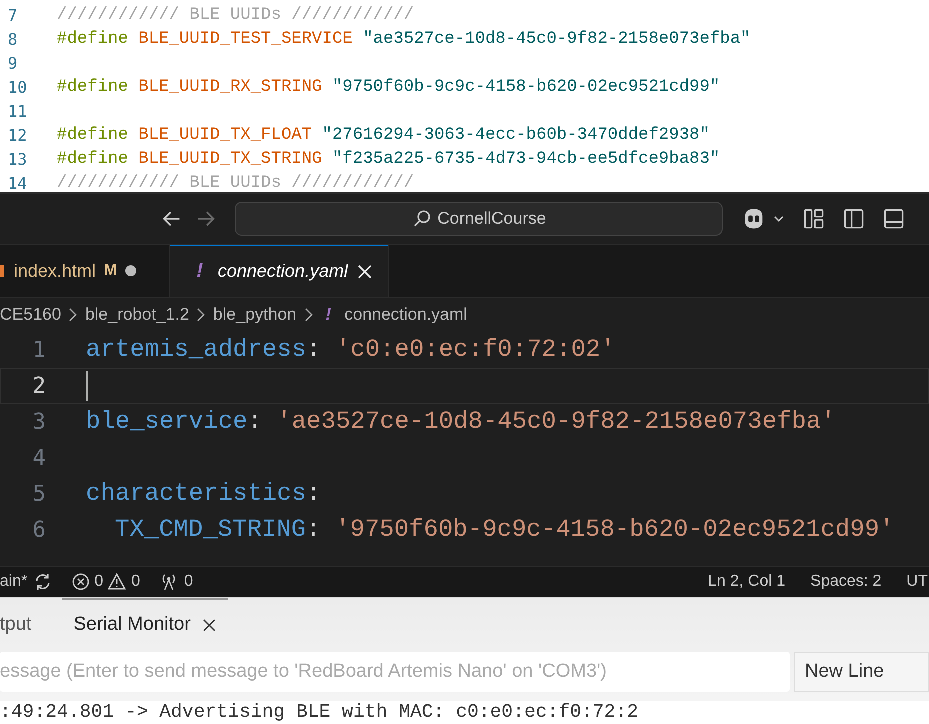  I want to click on code-line: characteristics:, so click(204, 494).